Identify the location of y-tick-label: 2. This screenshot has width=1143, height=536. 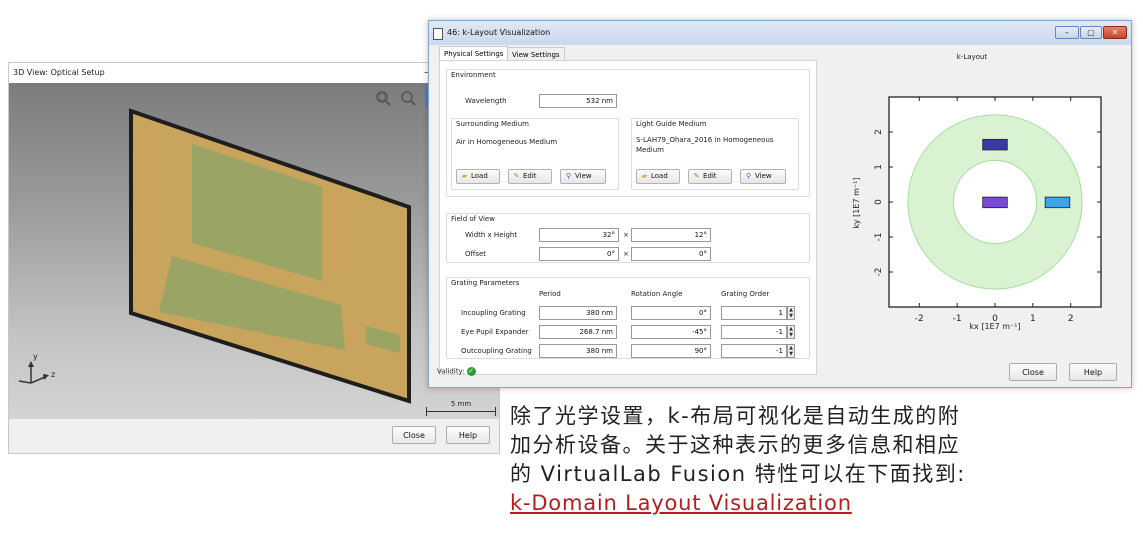
(879, 132).